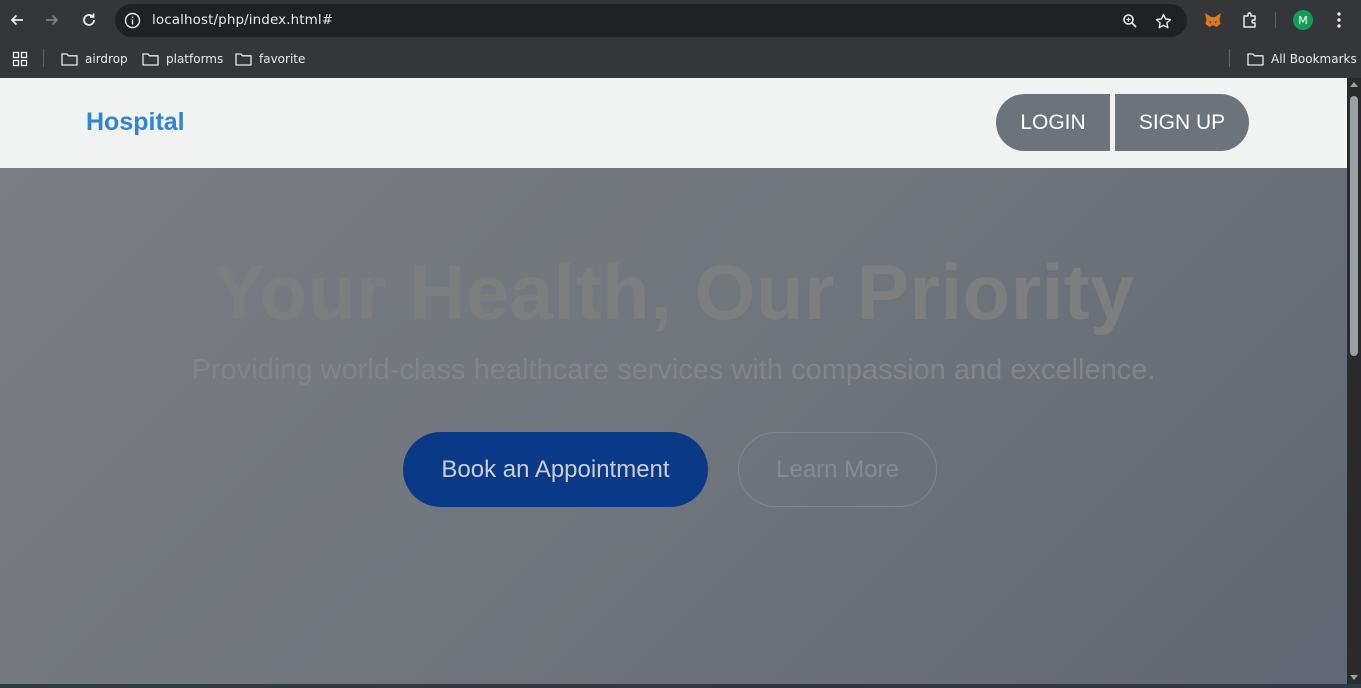 Image resolution: width=1361 pixels, height=688 pixels. What do you see at coordinates (89, 20) in the screenshot?
I see `reload-icon` at bounding box center [89, 20].